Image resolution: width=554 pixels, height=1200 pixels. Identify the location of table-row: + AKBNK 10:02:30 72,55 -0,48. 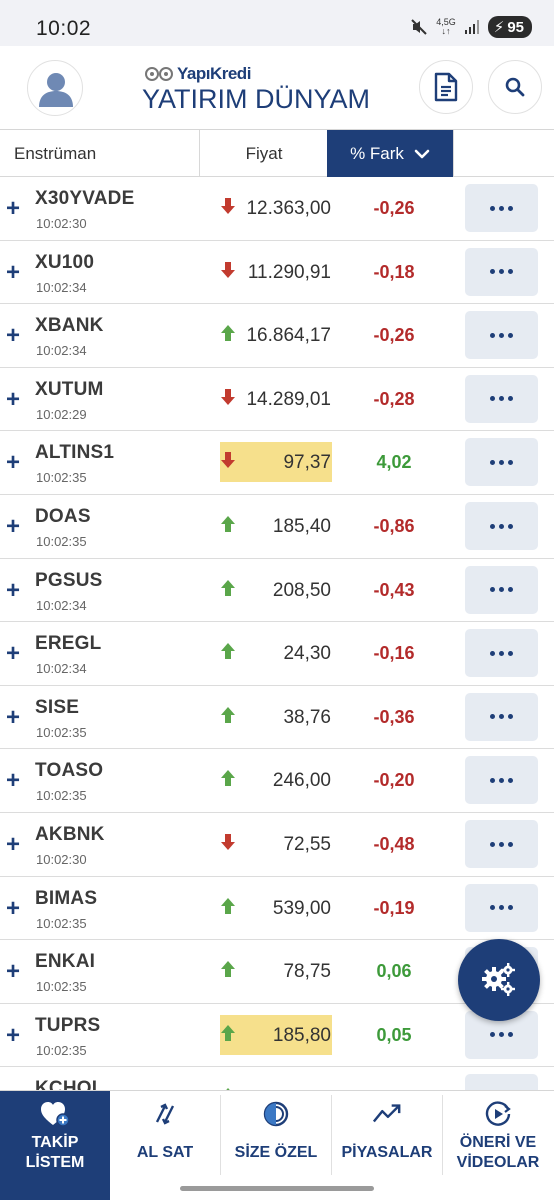
(277, 845).